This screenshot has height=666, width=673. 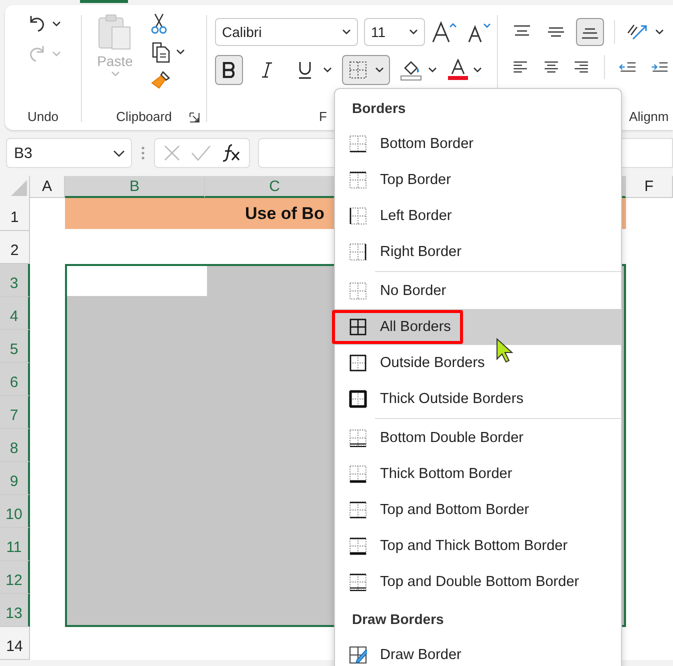 What do you see at coordinates (506, 351) in the screenshot?
I see `mouse-pointer-icon` at bounding box center [506, 351].